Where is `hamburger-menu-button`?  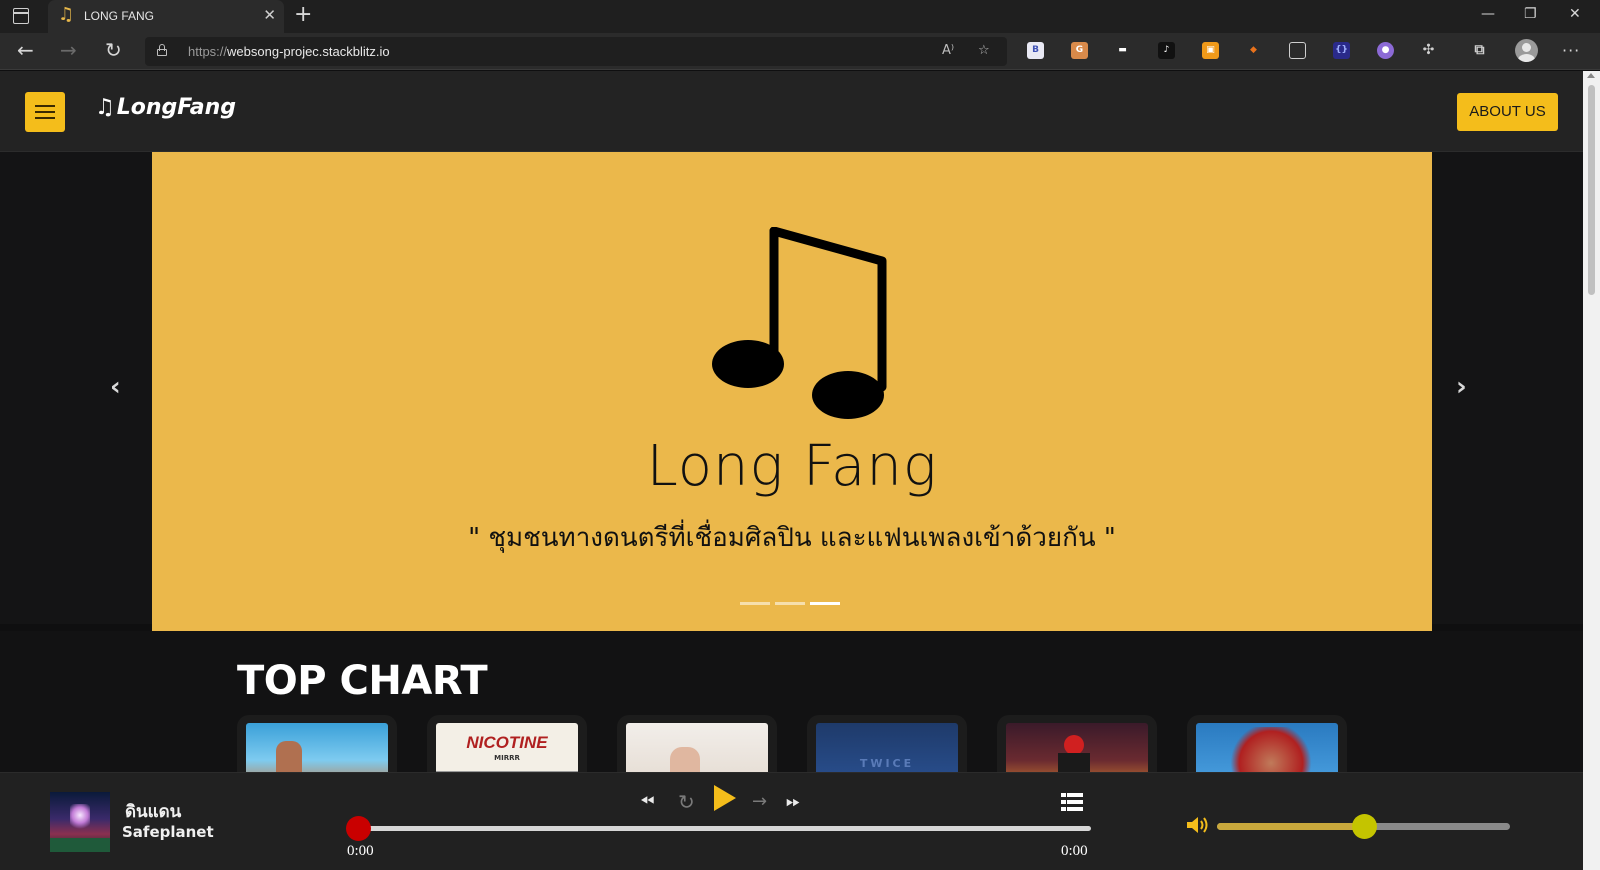
hamburger-menu-button is located at coordinates (45, 112).